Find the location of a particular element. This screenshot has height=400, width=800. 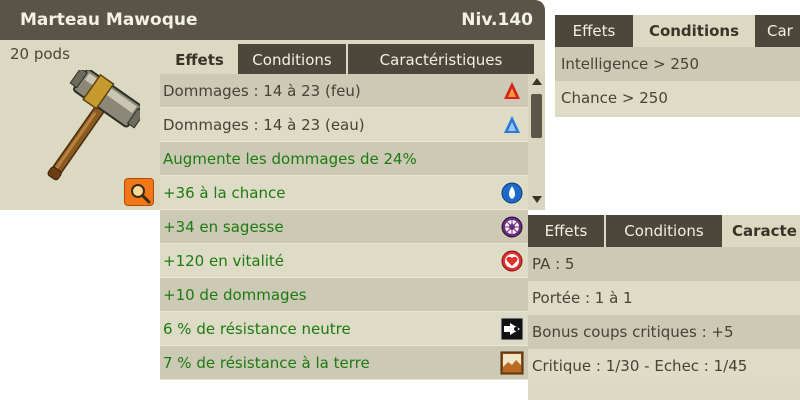

effect-row: +10 de dommages is located at coordinates (344, 295).